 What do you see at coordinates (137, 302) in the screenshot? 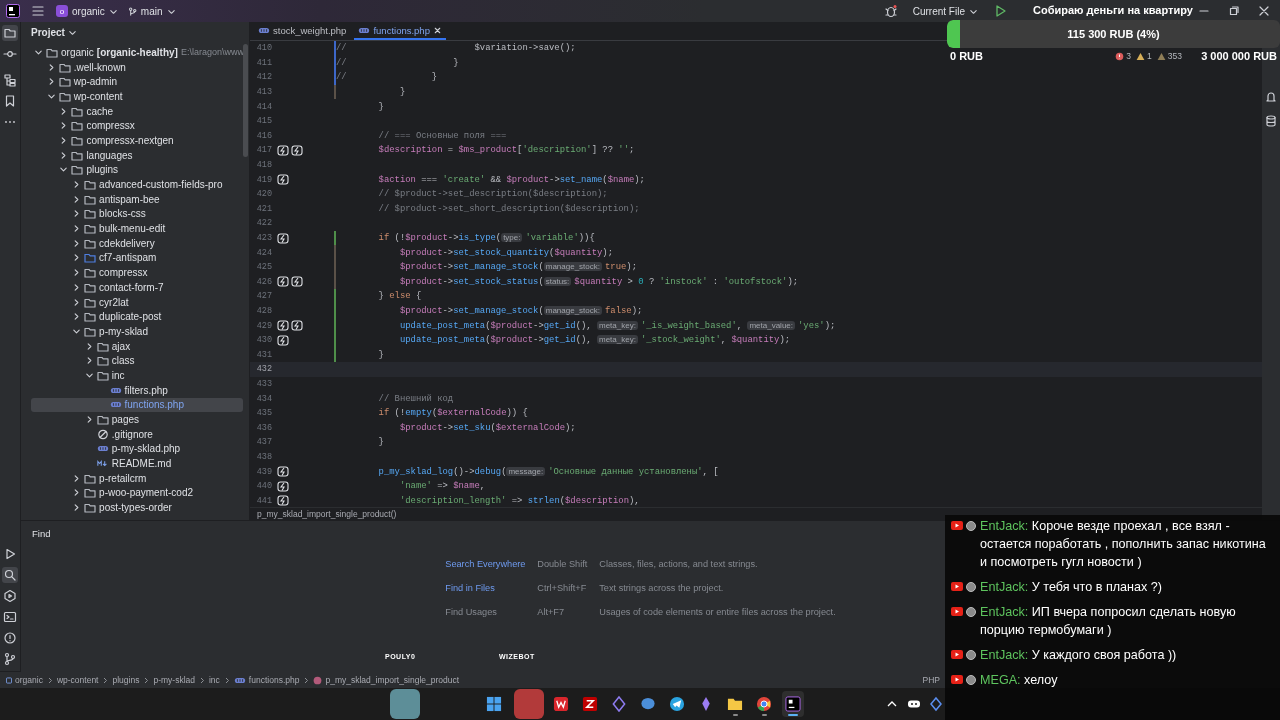
I see `tree-item: cyr2lat` at bounding box center [137, 302].